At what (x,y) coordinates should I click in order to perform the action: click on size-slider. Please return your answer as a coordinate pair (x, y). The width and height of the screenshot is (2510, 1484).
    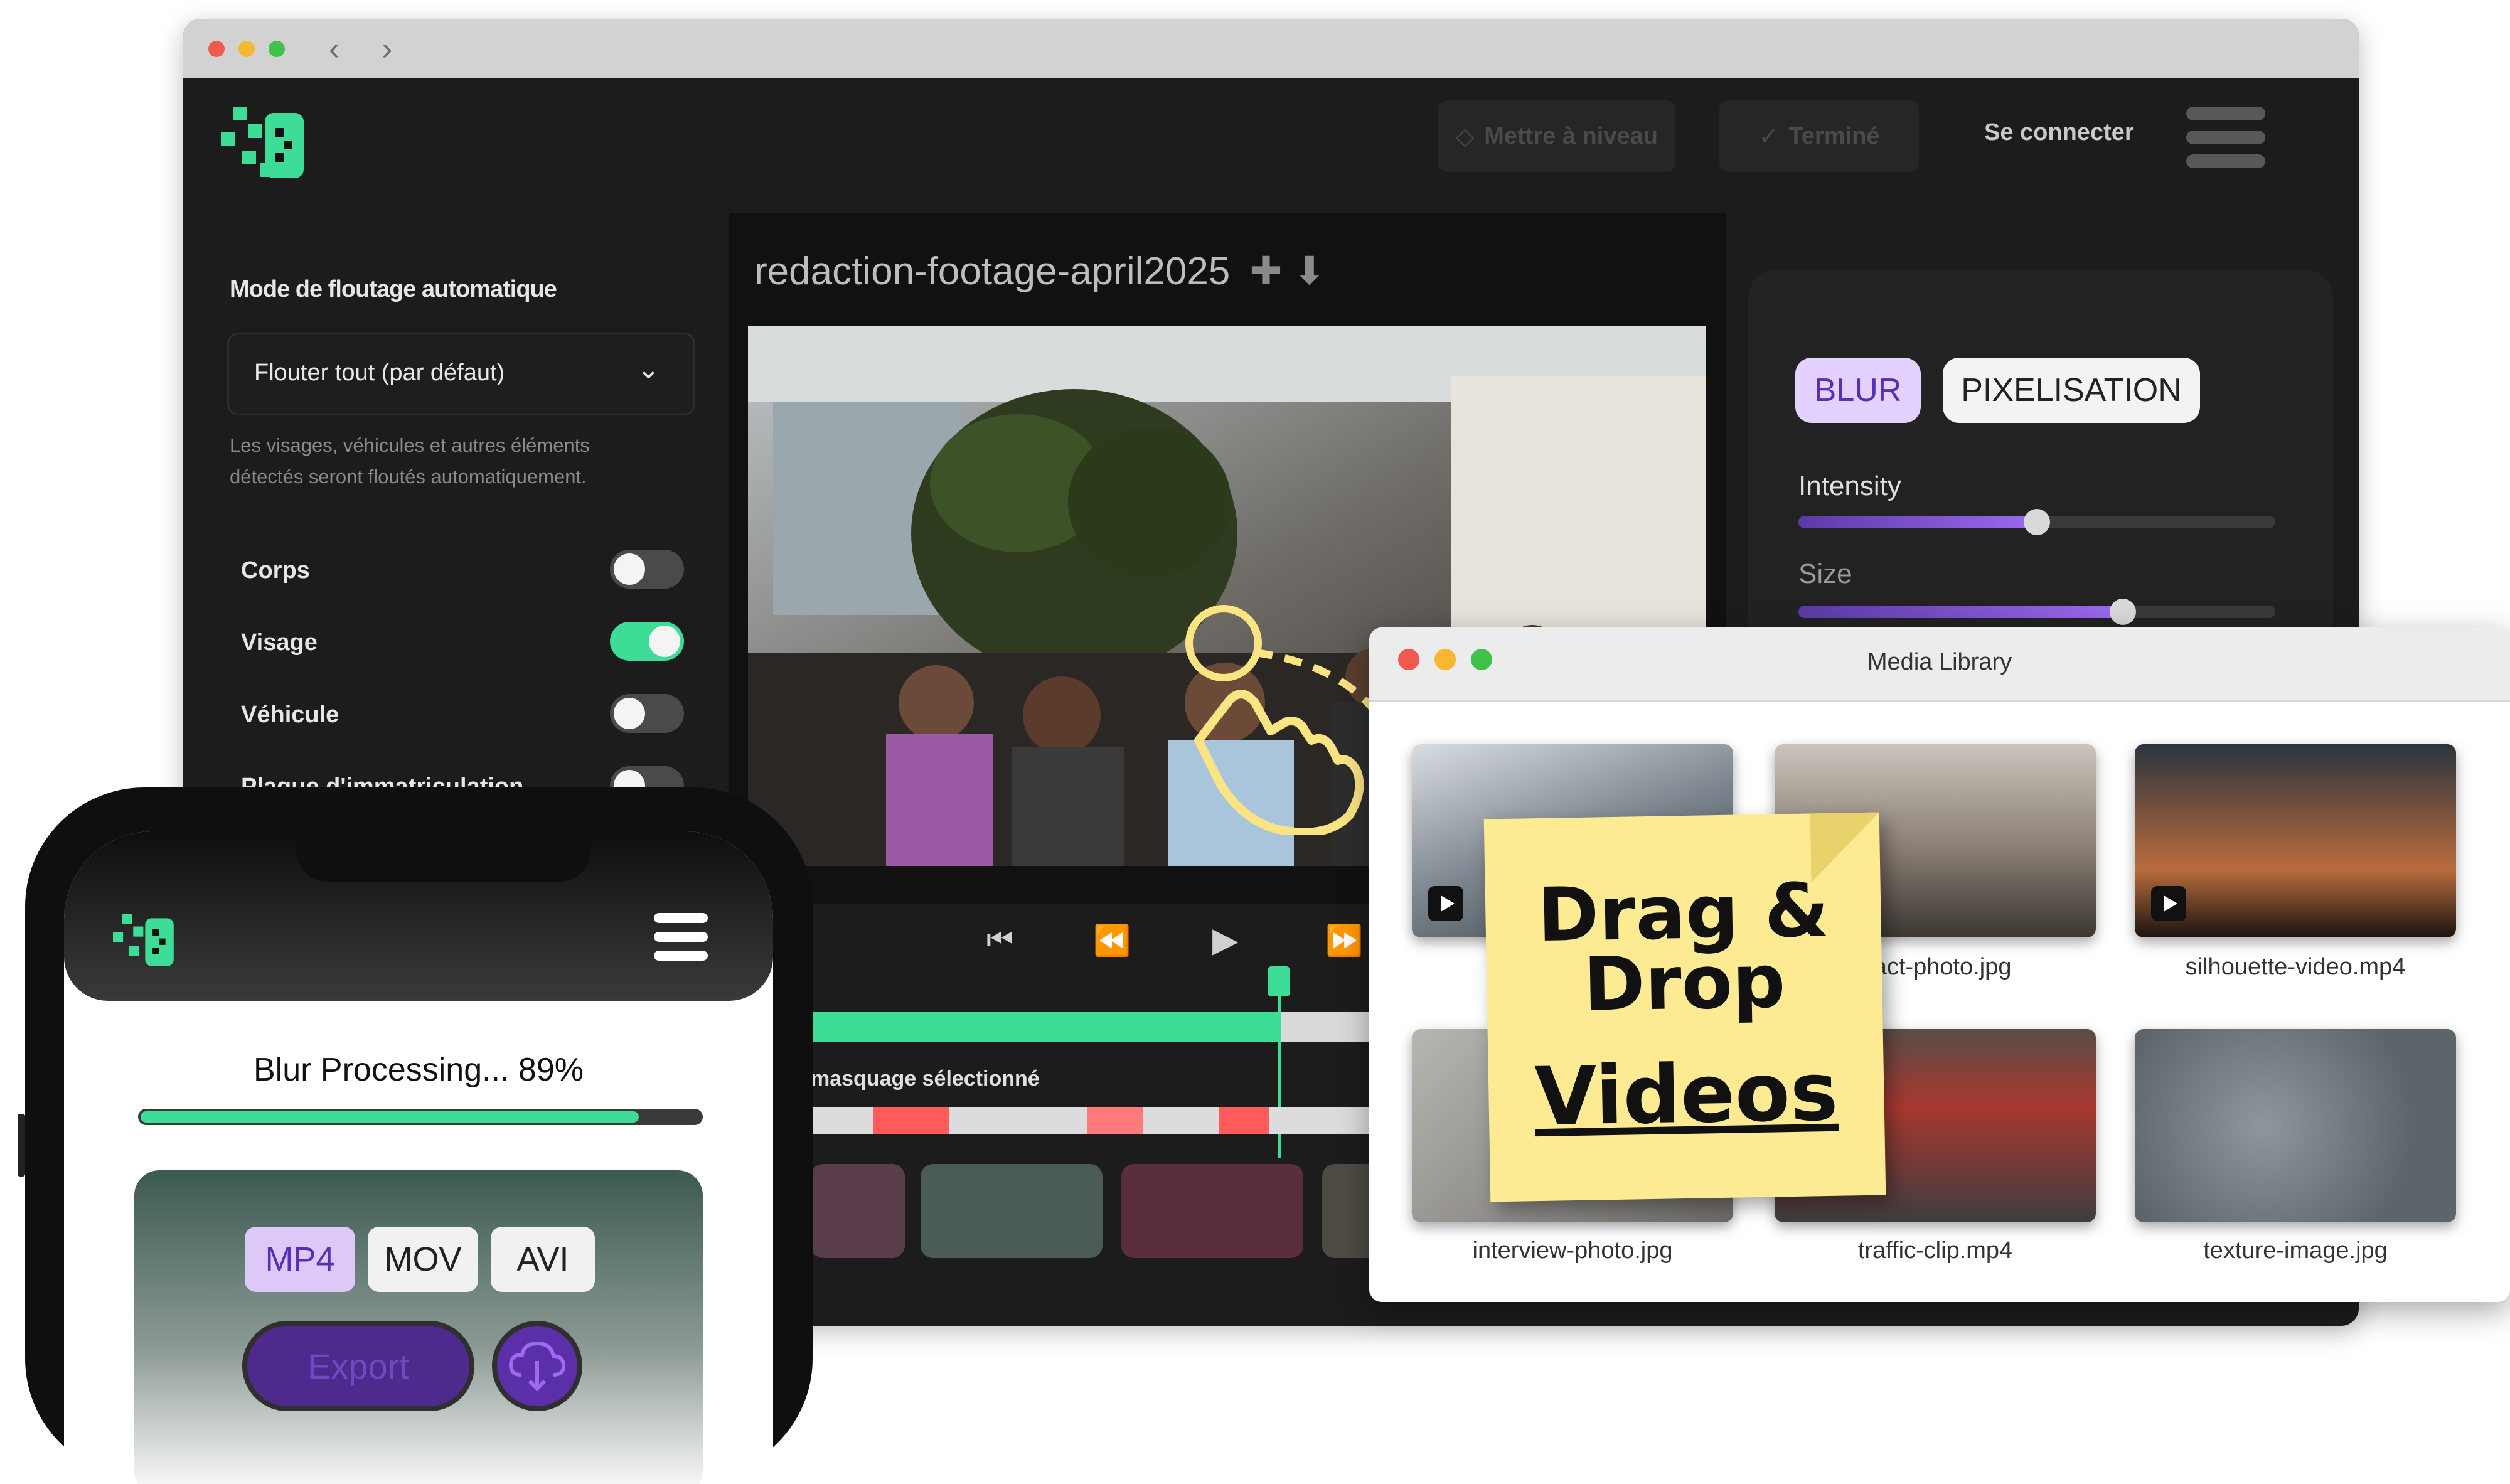
    Looking at the image, I should click on (2036, 612).